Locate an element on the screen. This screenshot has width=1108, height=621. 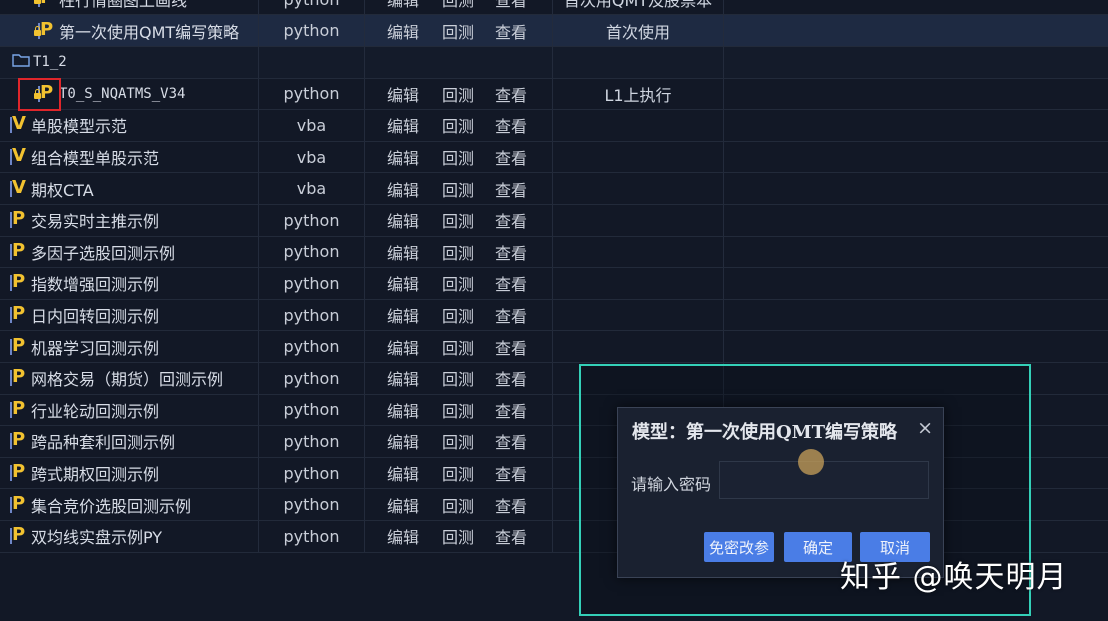
table-row: P 指数增强回测示例 python 编辑 回测 查看 is located at coordinates (554, 284).